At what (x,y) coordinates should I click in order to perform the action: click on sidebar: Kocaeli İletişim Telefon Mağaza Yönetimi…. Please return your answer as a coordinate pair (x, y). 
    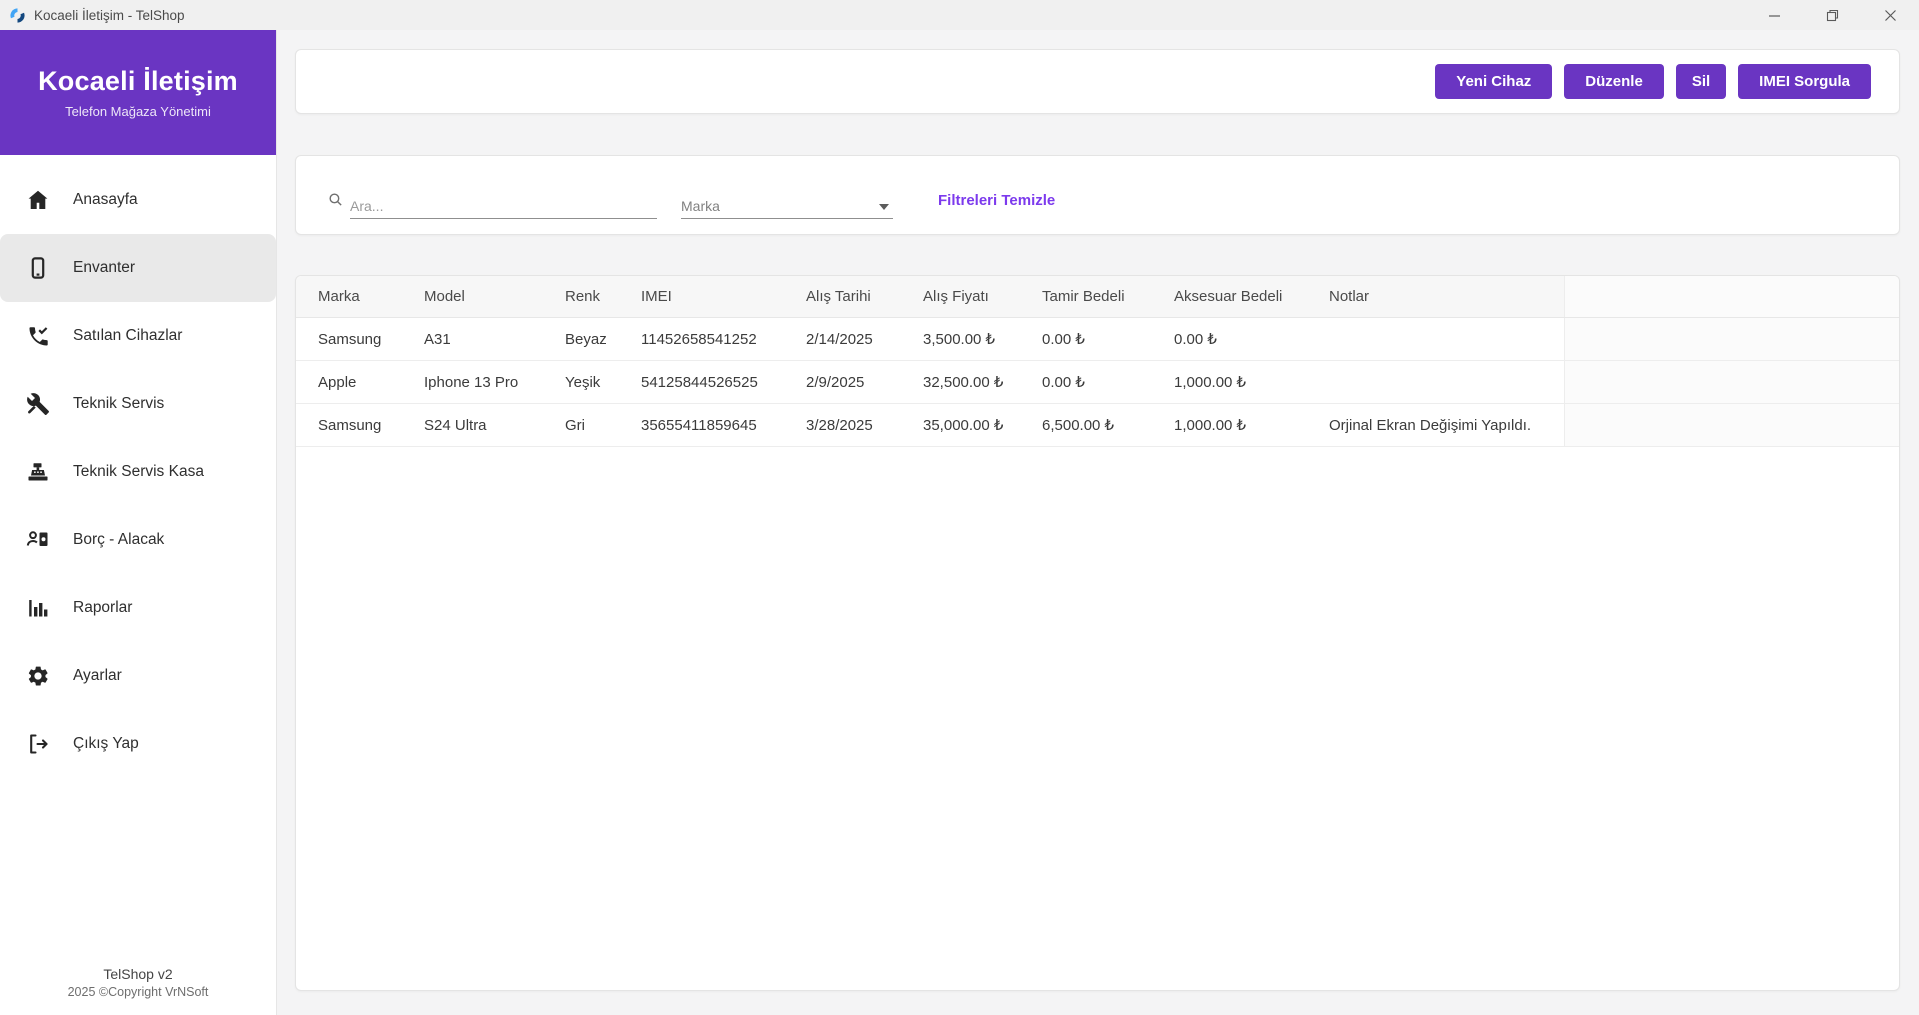
    Looking at the image, I should click on (138, 522).